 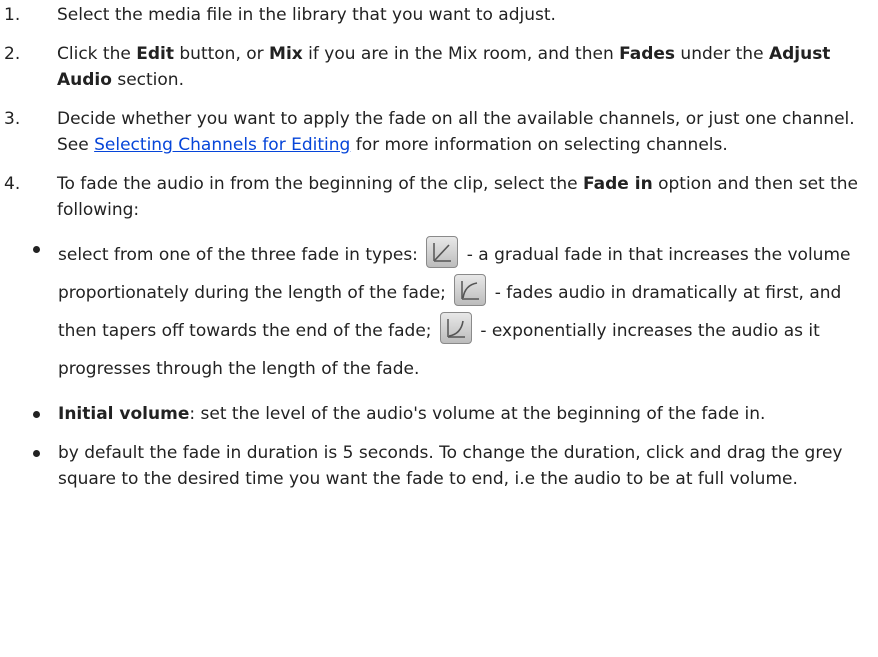 I want to click on fade-fast-icon, so click(x=470, y=290).